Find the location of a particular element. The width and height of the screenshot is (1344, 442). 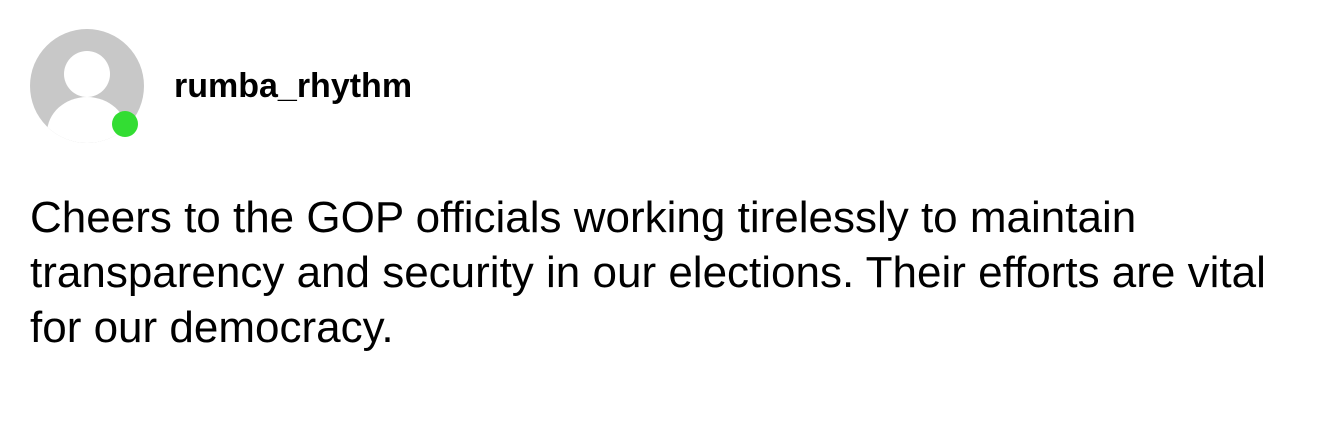

online-status-indicator is located at coordinates (125, 124).